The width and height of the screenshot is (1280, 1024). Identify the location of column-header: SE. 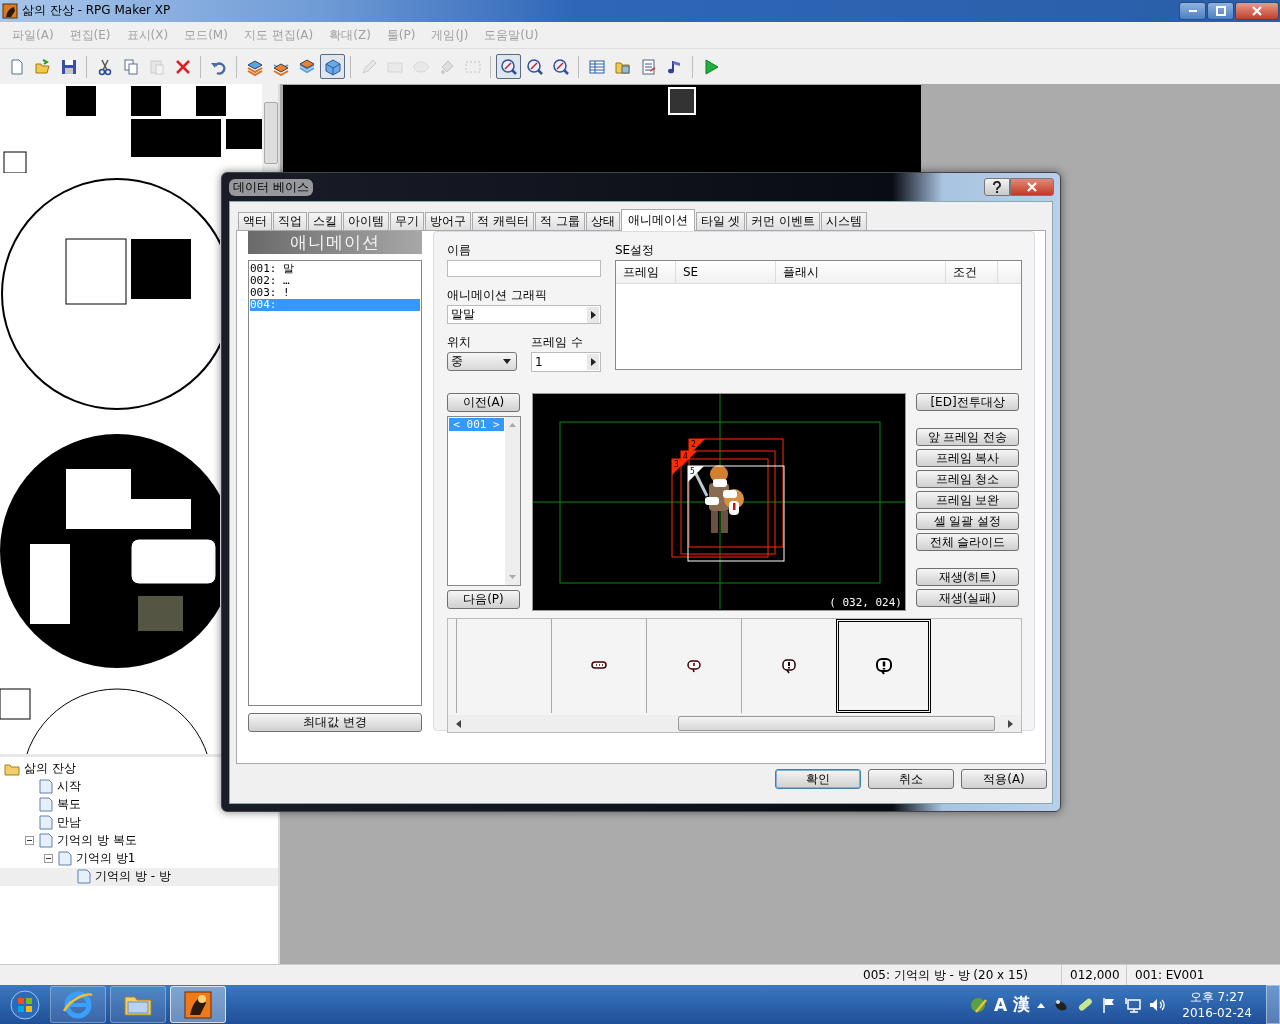
(726, 272).